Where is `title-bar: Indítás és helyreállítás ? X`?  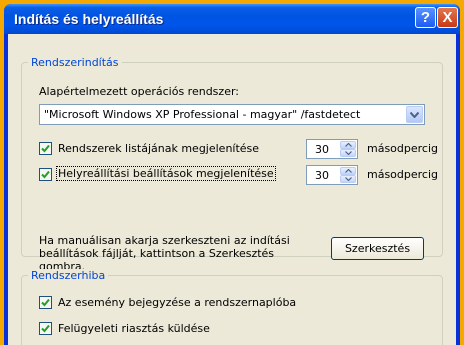
title-bar: Indítás és helyreállítás ? X is located at coordinates (232, 19).